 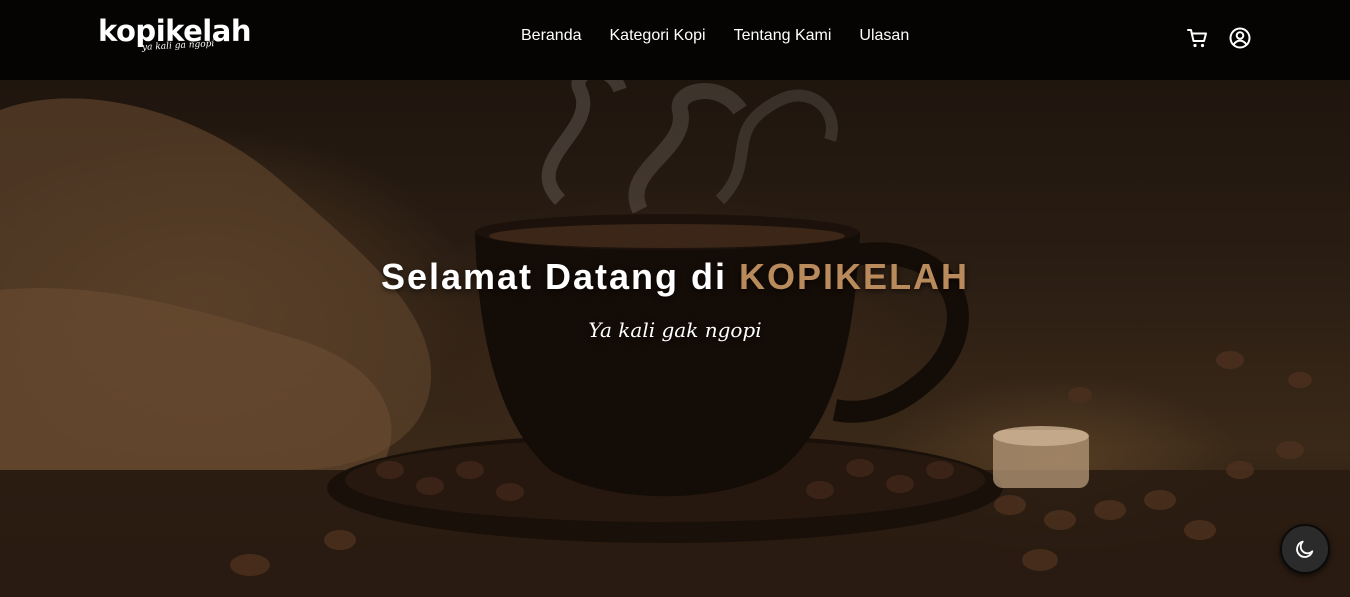 What do you see at coordinates (854, 276) in the screenshot?
I see `headline-brand: KOPIKELAH` at bounding box center [854, 276].